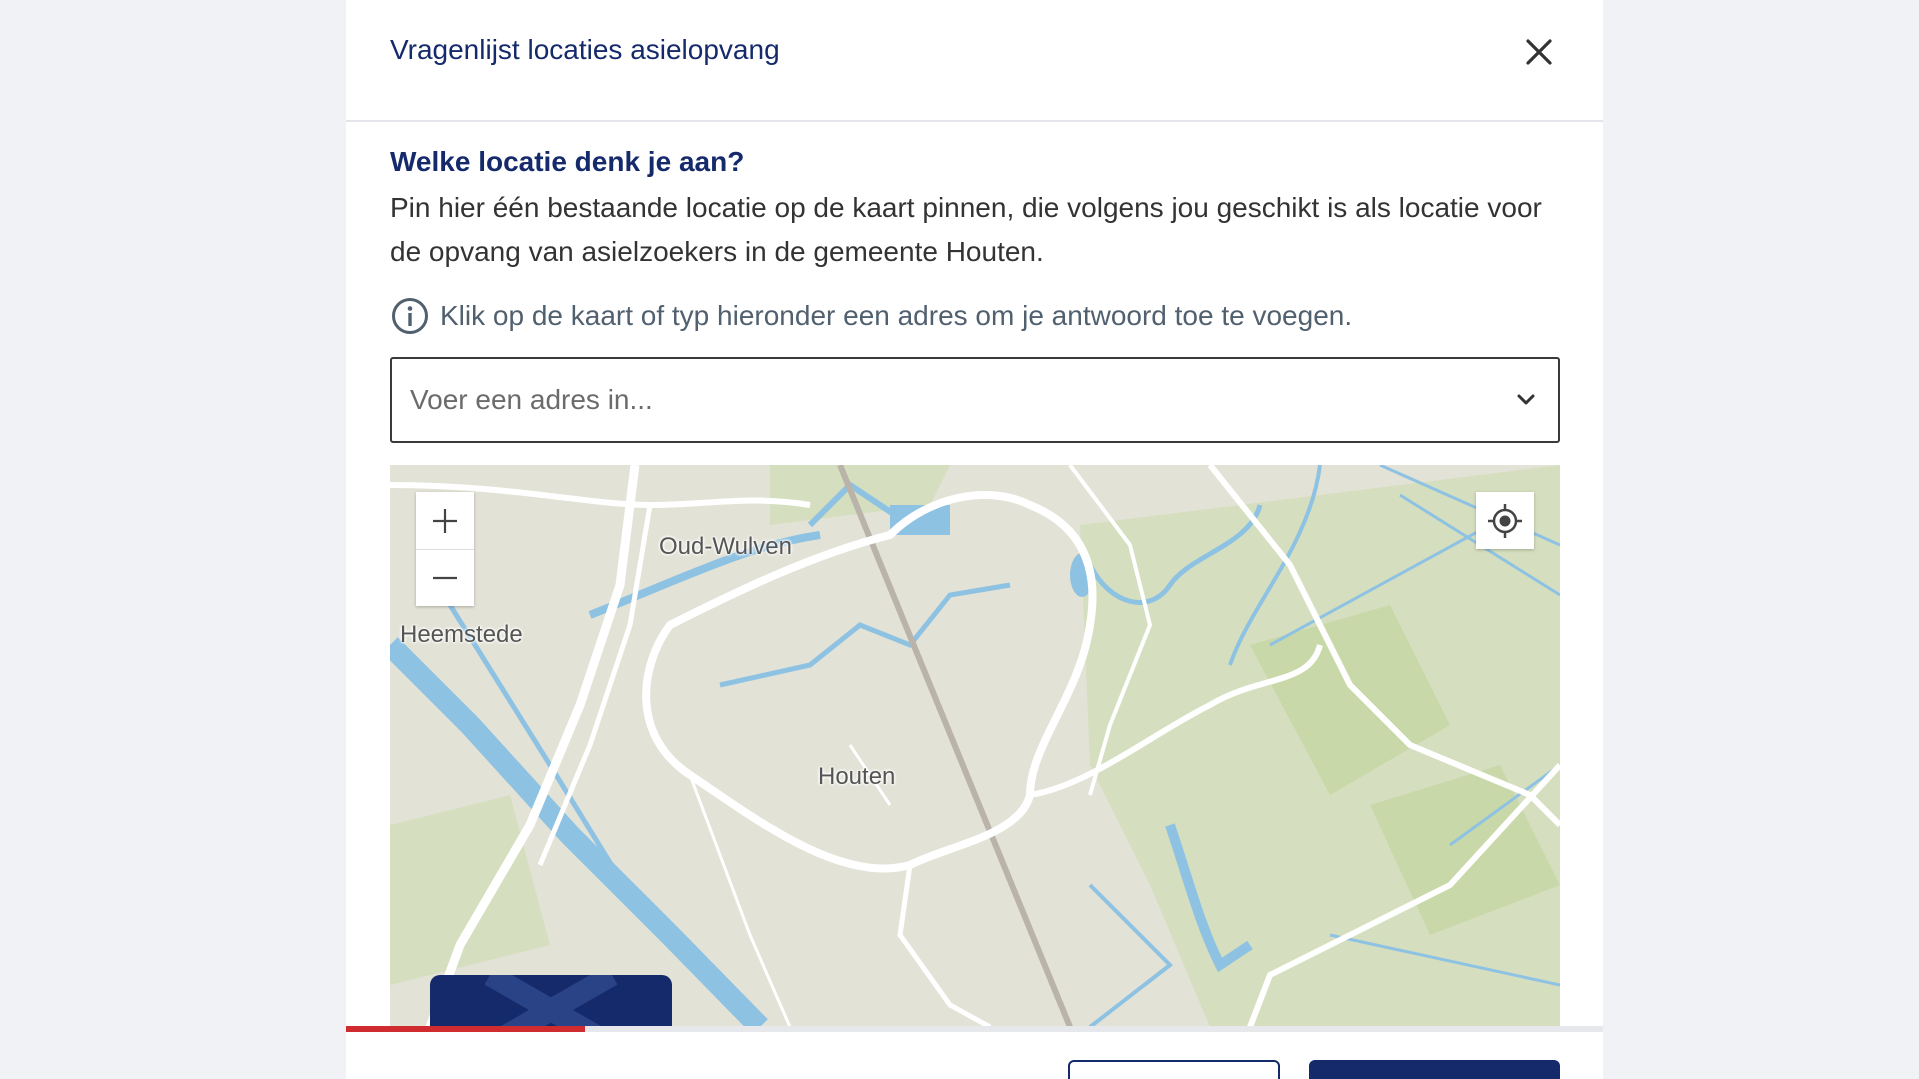 This screenshot has height=1079, width=1919. Describe the element at coordinates (567, 161) in the screenshot. I see `question-heading: Welke locatie denk je aan?` at that location.